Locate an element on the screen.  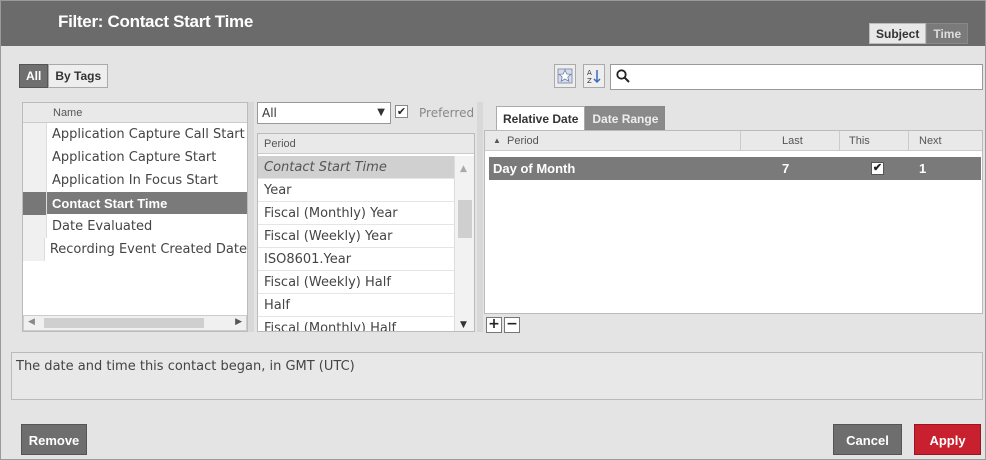
chevron-down-icon: ▼ is located at coordinates (381, 112).